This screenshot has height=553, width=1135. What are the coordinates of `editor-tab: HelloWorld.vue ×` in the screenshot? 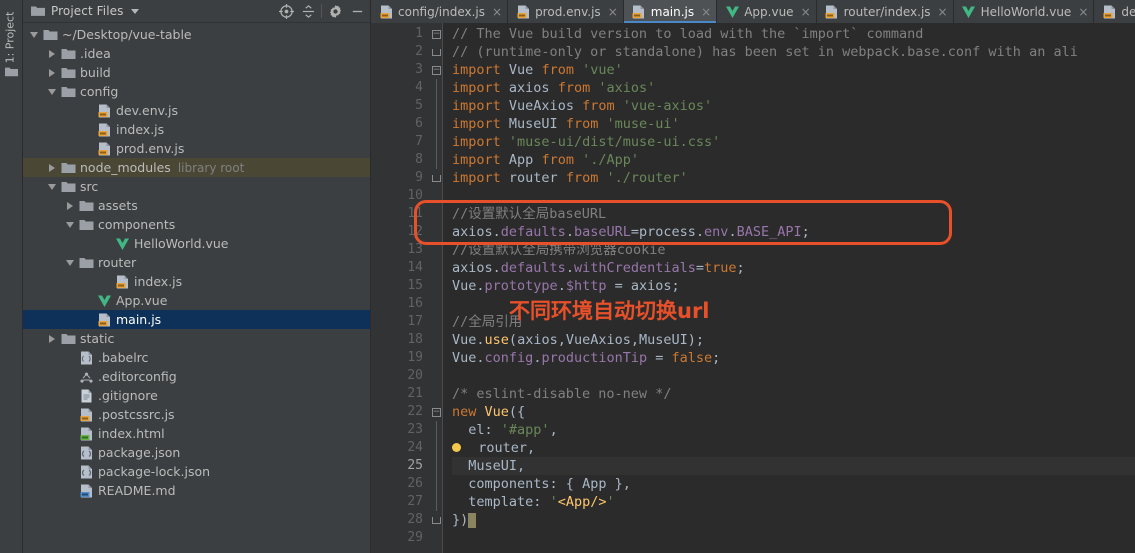 It's located at (1024, 11).